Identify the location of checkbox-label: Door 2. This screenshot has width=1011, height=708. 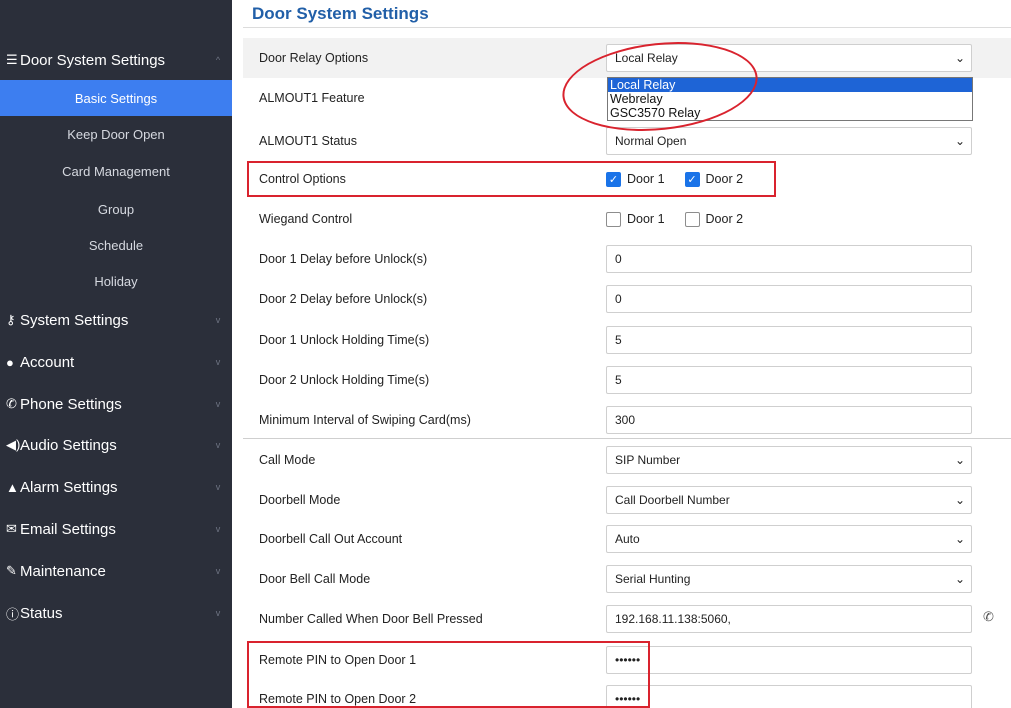
(724, 219).